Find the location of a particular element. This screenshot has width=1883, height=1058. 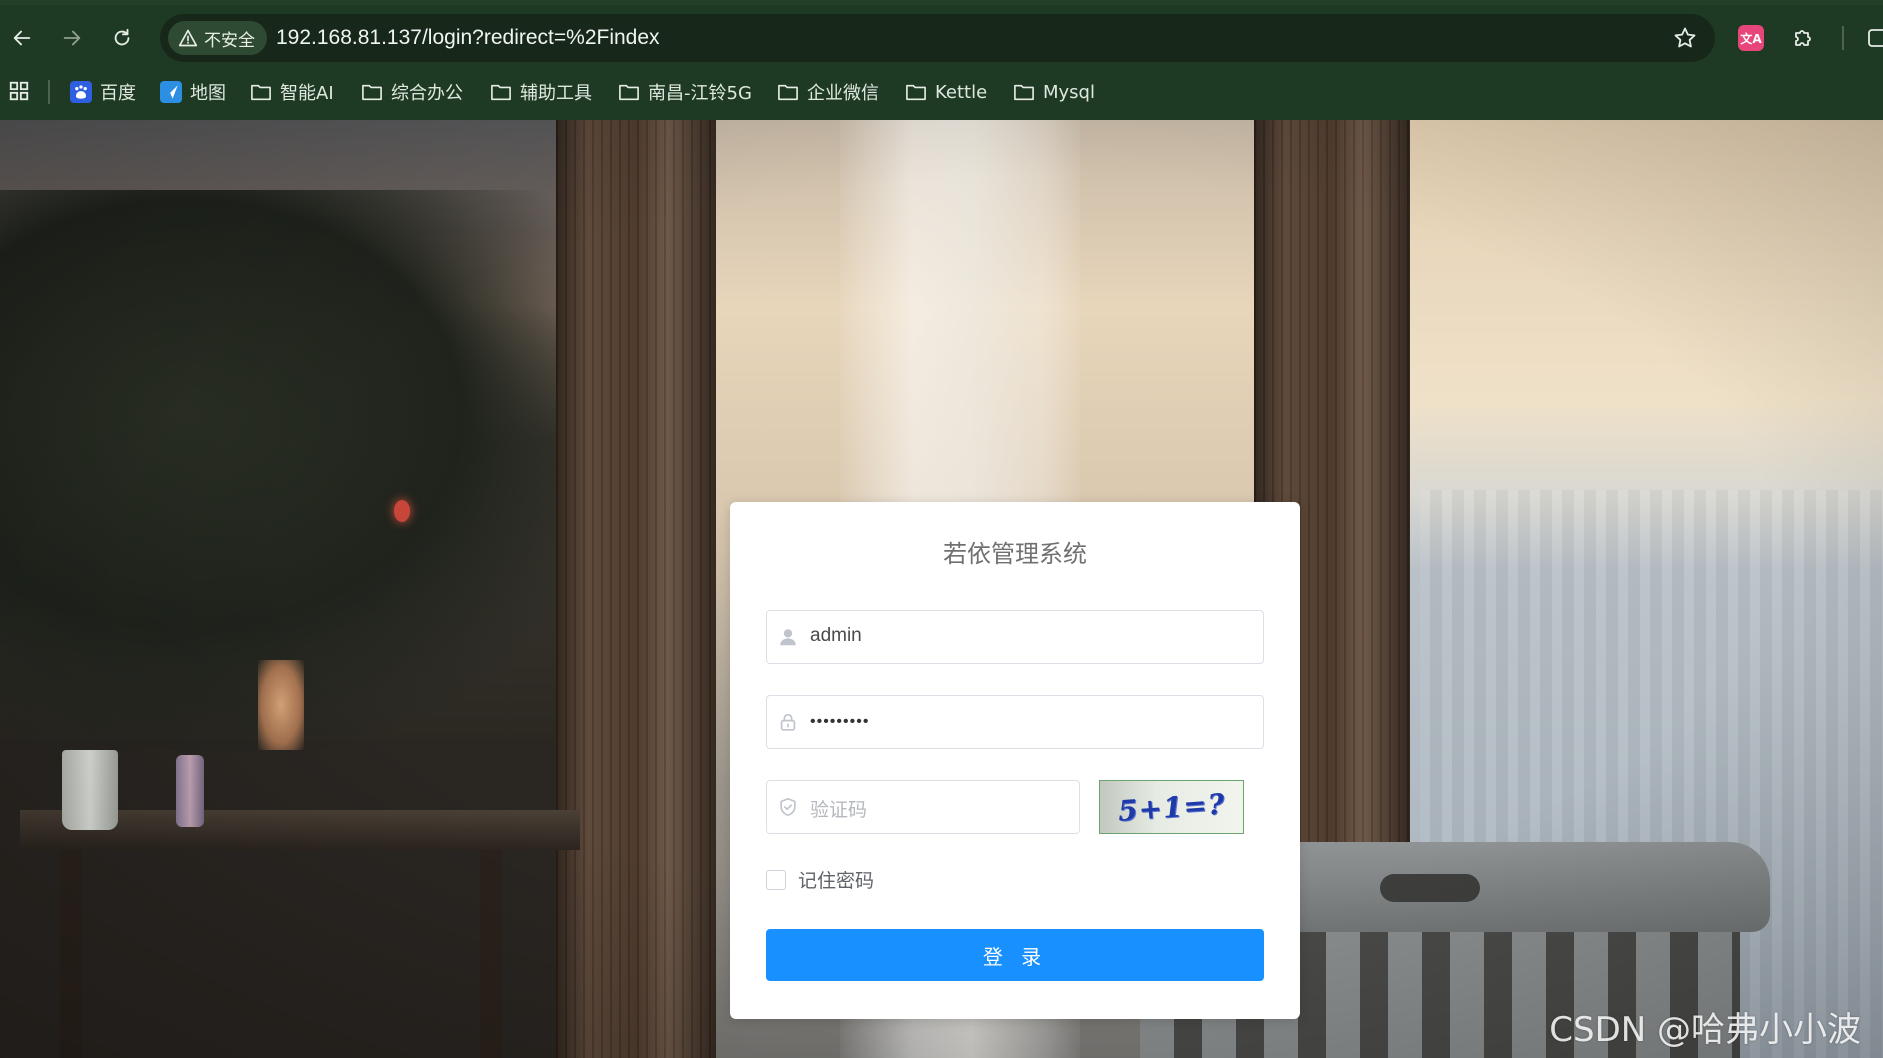

translate-extension-label: 文A is located at coordinates (1751, 38).